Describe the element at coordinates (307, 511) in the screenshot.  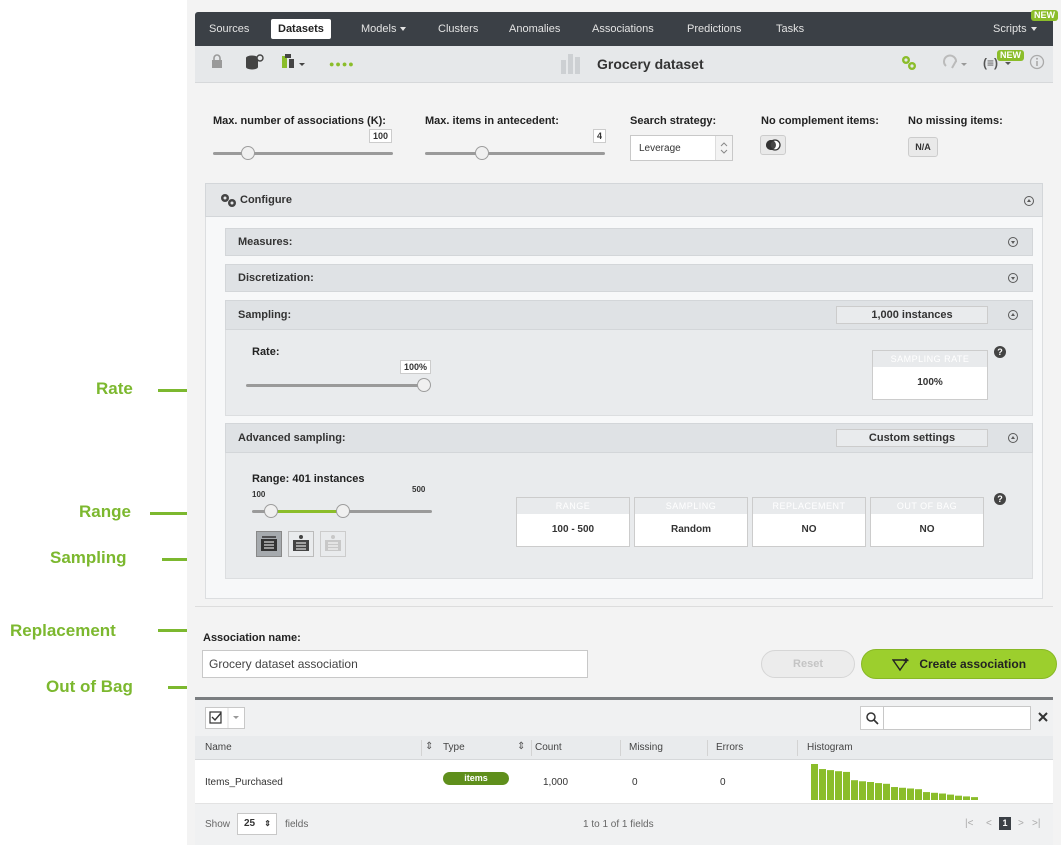
I see `range-fill` at that location.